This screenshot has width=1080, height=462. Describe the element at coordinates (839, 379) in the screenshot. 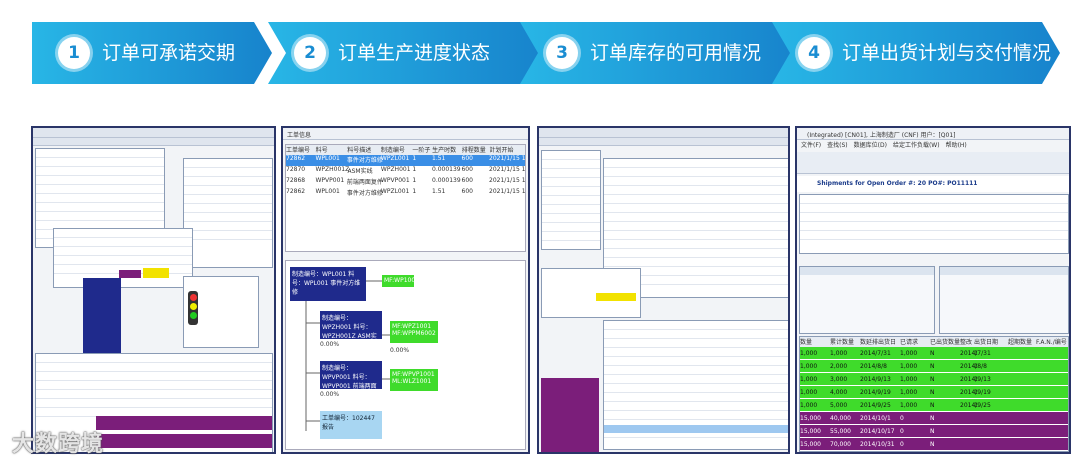

I see `table-cell: 3,000` at that location.